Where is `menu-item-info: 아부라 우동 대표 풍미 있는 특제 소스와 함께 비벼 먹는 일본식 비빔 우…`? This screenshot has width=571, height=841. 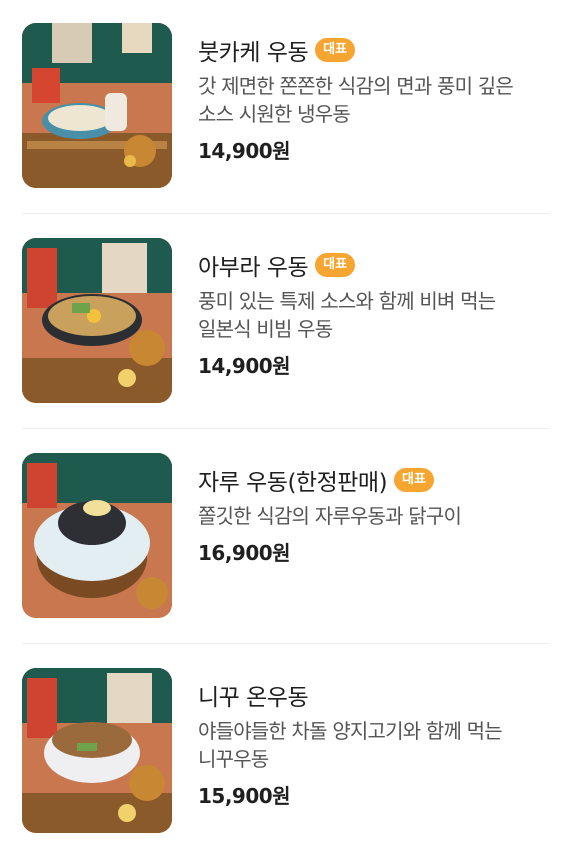 menu-item-info: 아부라 우동 대표 풍미 있는 특제 소스와 함께 비벼 먹는 일본식 비빔 우… is located at coordinates (374, 313).